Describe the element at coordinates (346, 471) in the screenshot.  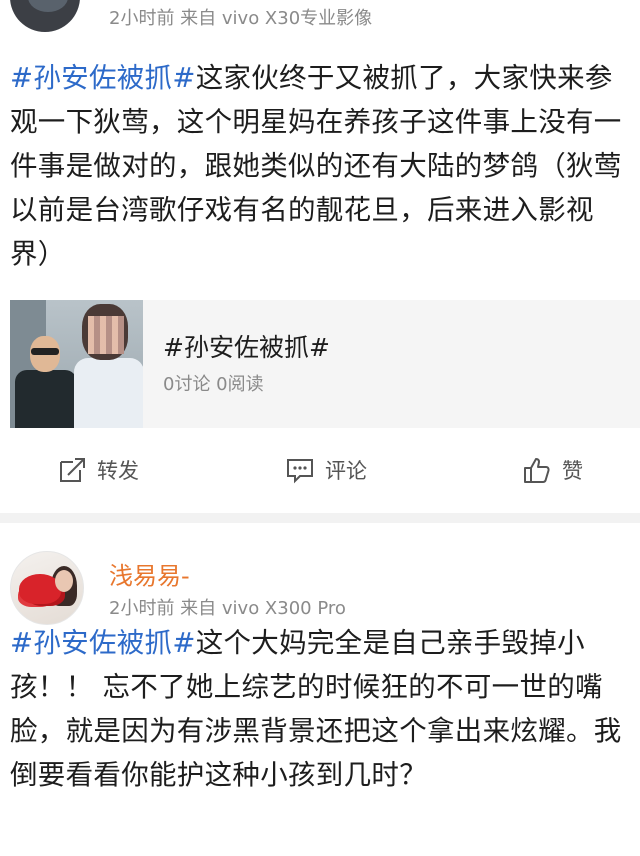
I see `comment-label: 评论` at that location.